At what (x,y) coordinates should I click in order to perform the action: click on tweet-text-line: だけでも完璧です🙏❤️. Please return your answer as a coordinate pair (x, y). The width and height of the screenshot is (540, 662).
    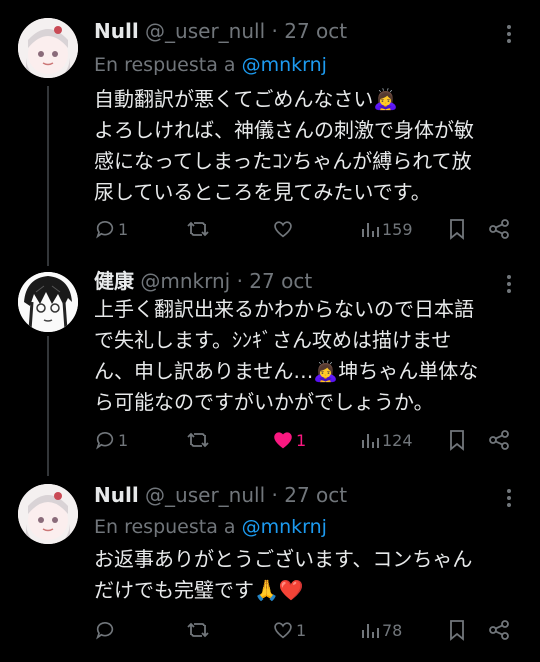
    Looking at the image, I should click on (199, 590).